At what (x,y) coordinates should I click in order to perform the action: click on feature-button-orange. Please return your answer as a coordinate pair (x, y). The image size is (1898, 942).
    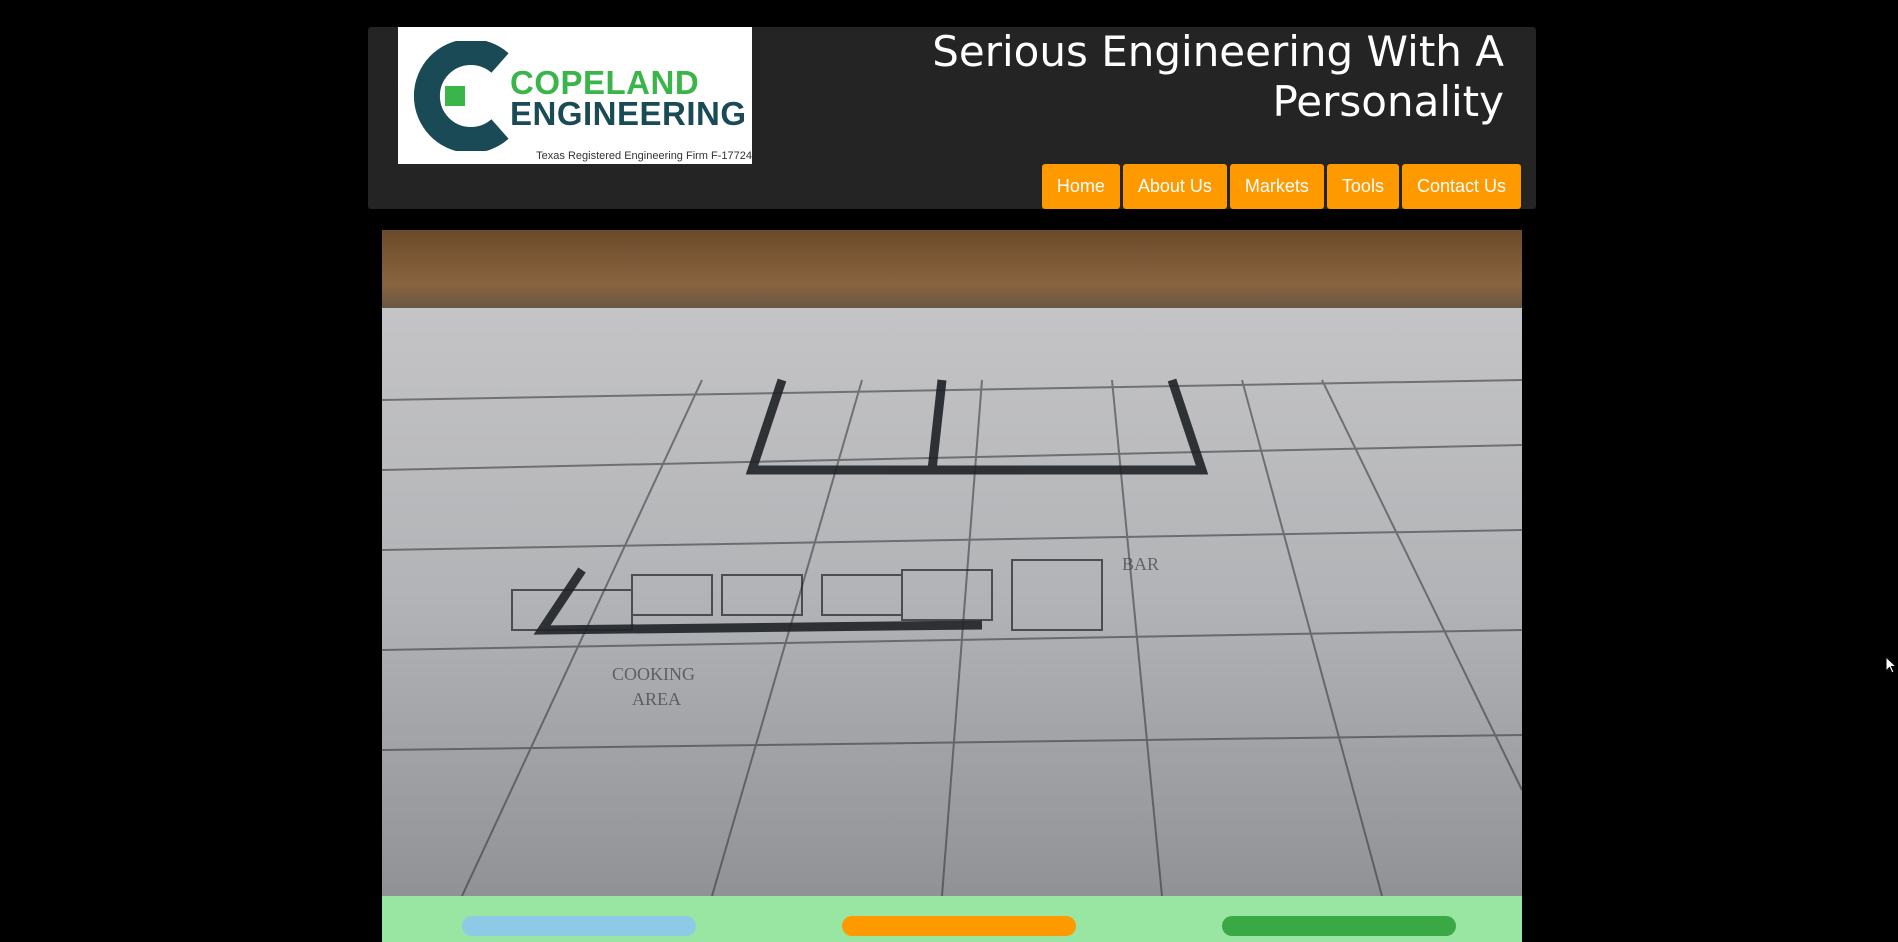
    Looking at the image, I should click on (959, 926).